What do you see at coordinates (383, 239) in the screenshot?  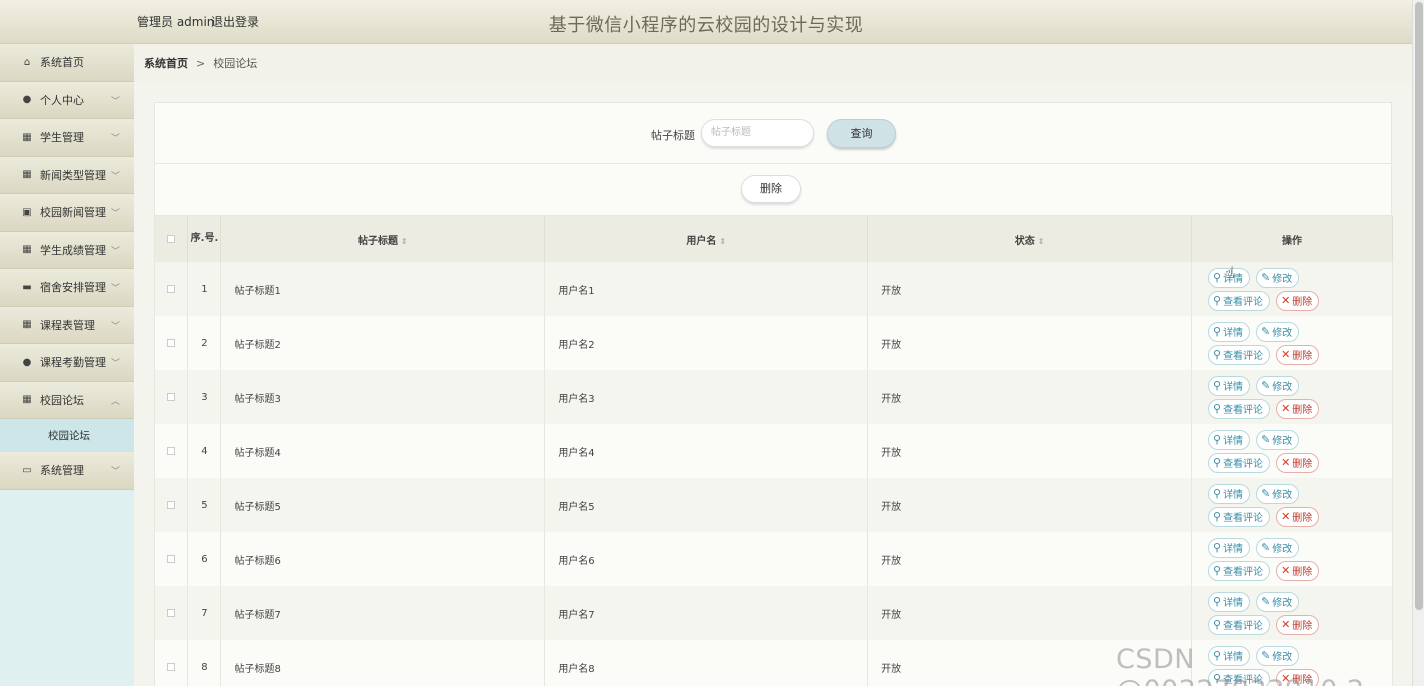 I see `header-title: 帖子标题 ⇕` at bounding box center [383, 239].